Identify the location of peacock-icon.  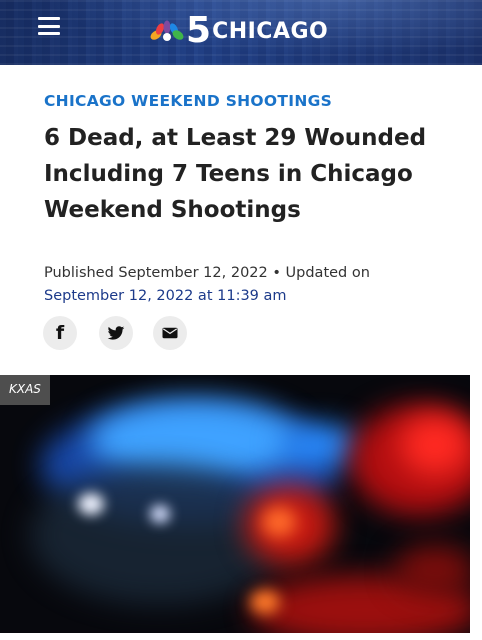
(167, 30).